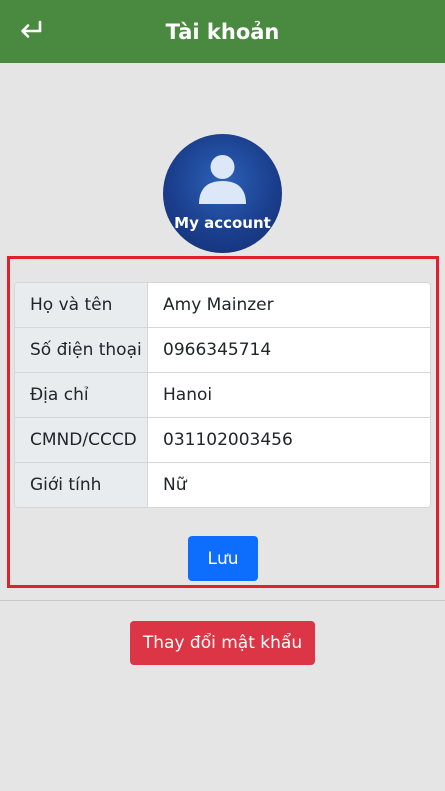  Describe the element at coordinates (81, 485) in the screenshot. I see `gender-label: Giới tính` at that location.